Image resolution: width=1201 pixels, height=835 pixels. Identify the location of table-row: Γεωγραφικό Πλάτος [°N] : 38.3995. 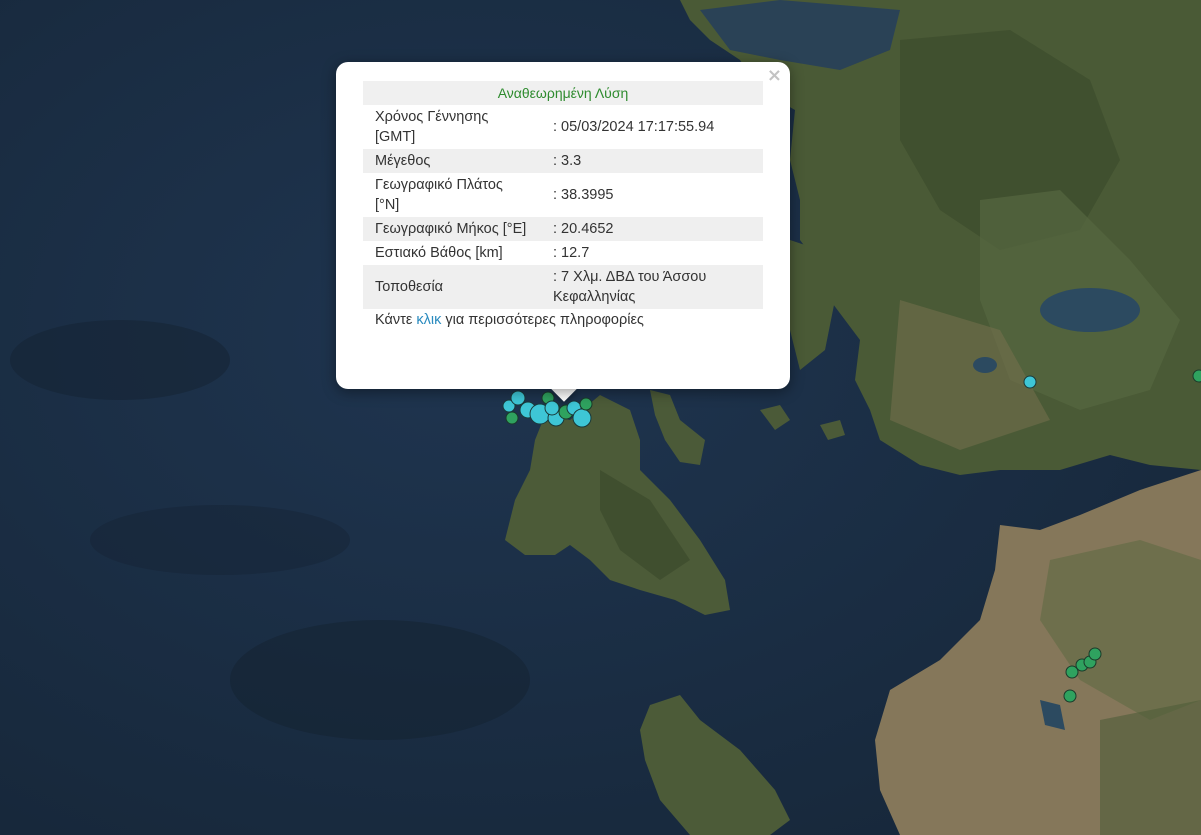
(563, 195).